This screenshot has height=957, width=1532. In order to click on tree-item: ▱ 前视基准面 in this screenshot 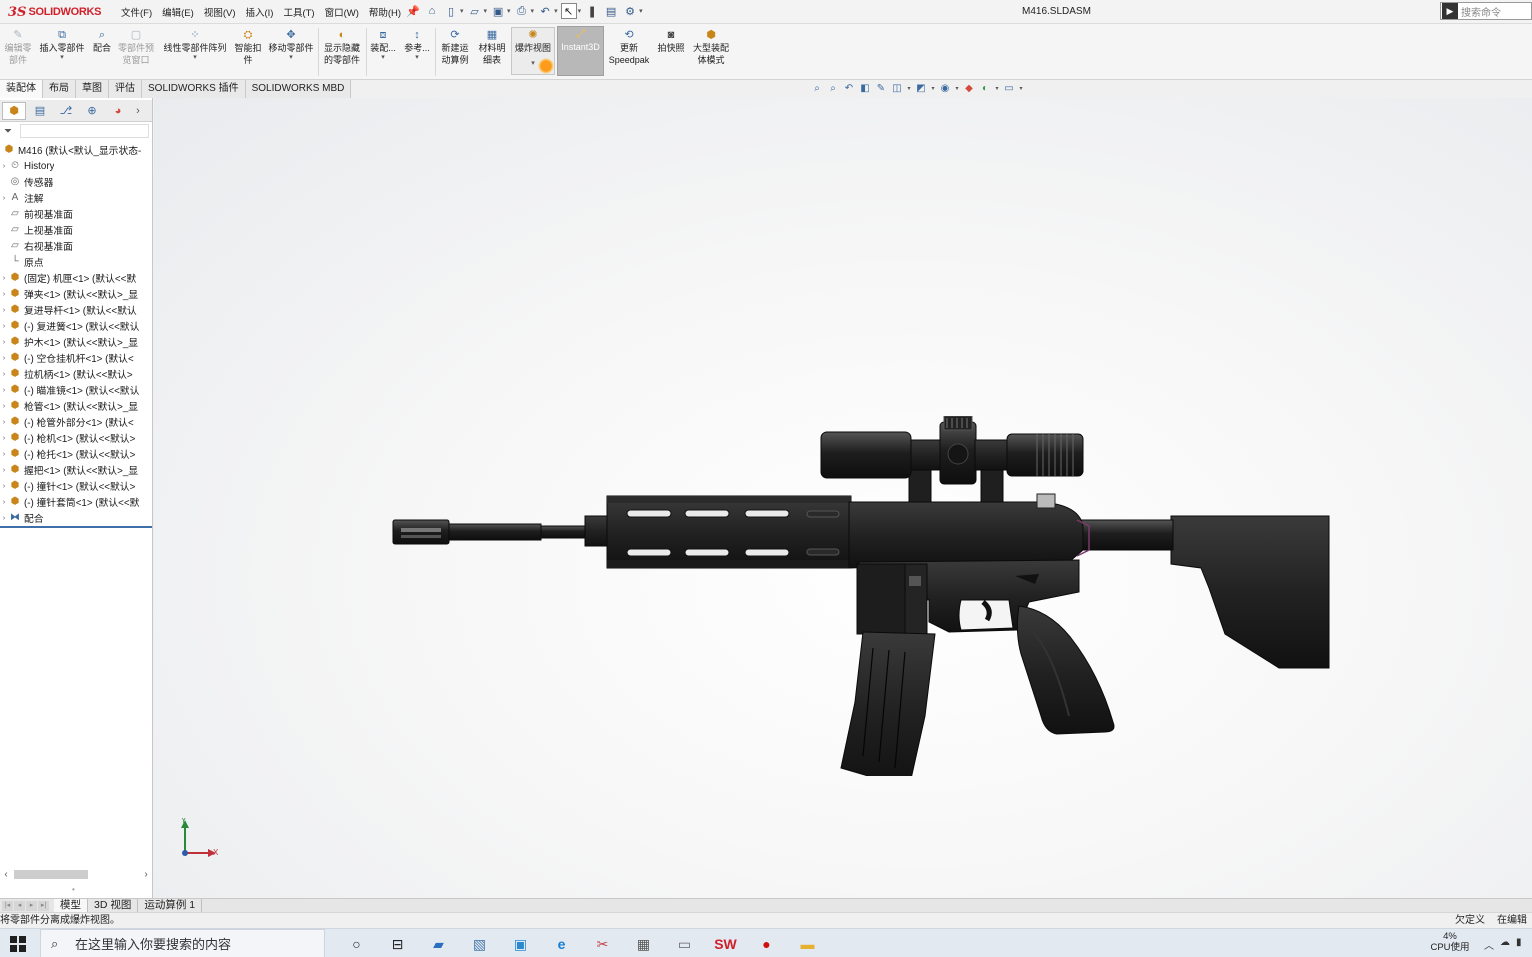, I will do `click(76, 214)`.